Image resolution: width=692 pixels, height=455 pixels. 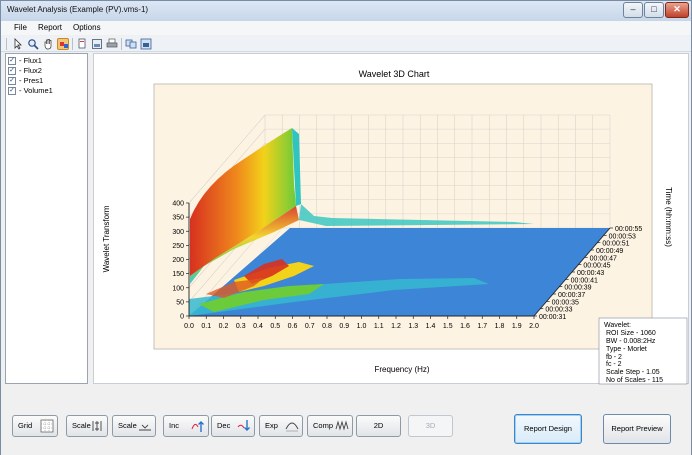 I want to click on z-tick-label: 00:00:47, so click(x=603, y=258).